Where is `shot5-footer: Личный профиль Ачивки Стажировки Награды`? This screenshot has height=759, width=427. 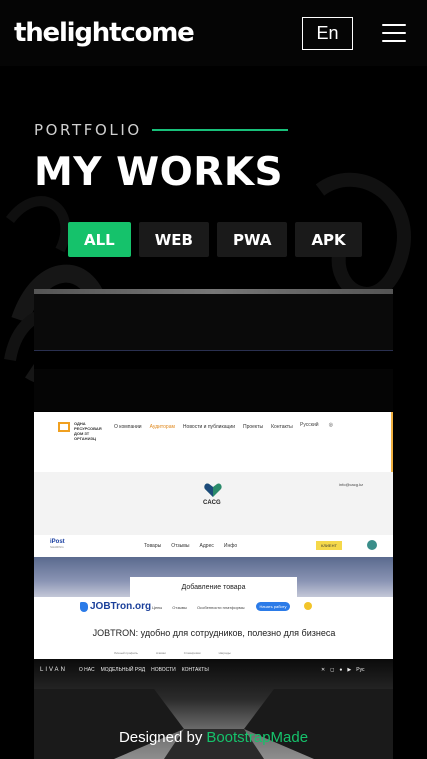 shot5-footer: Личный профиль Ачивки Стажировки Награды is located at coordinates (172, 653).